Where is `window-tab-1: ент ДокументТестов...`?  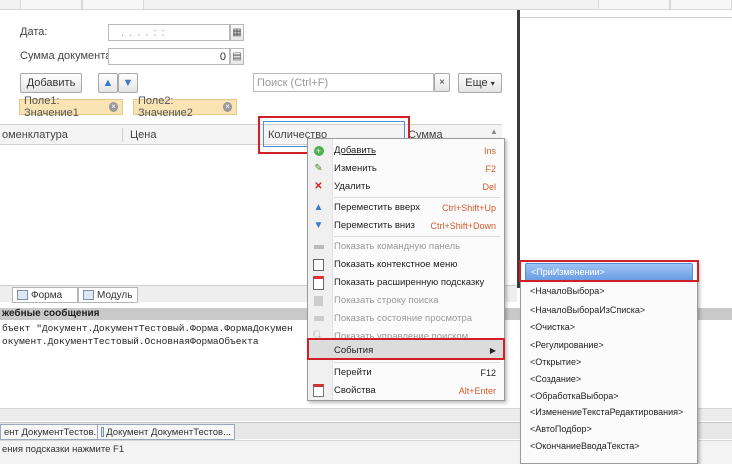
window-tab-1: ент ДокументТестов... is located at coordinates (51, 432).